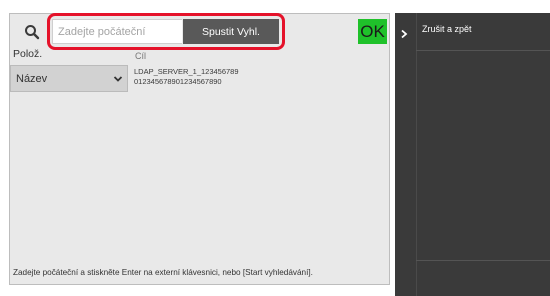  I want to click on chevron-right-icon, so click(404, 34).